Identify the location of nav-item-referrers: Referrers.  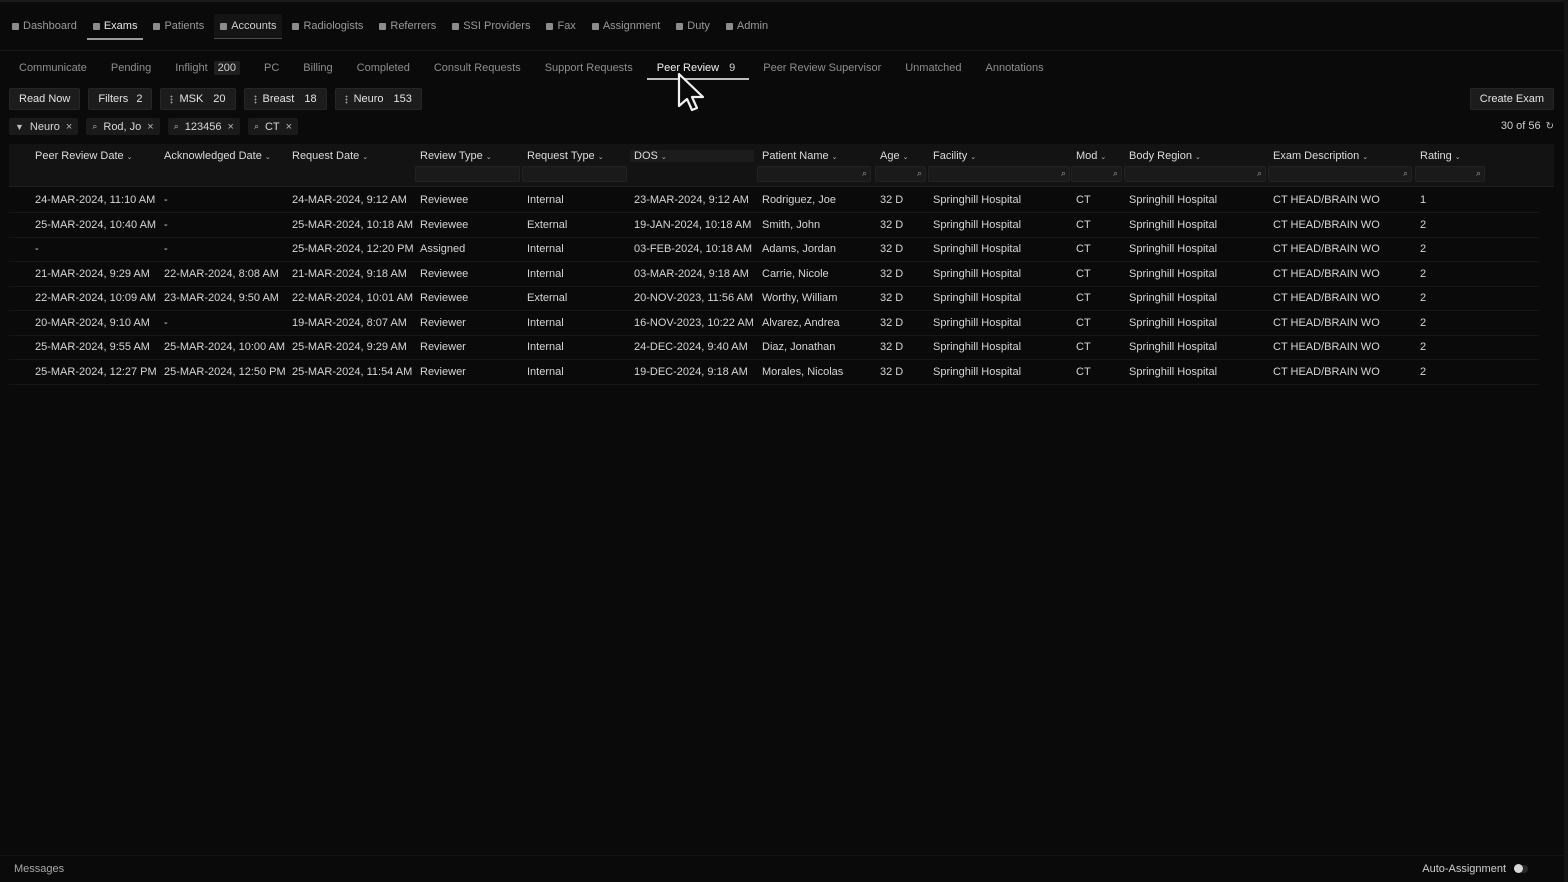
(407, 26).